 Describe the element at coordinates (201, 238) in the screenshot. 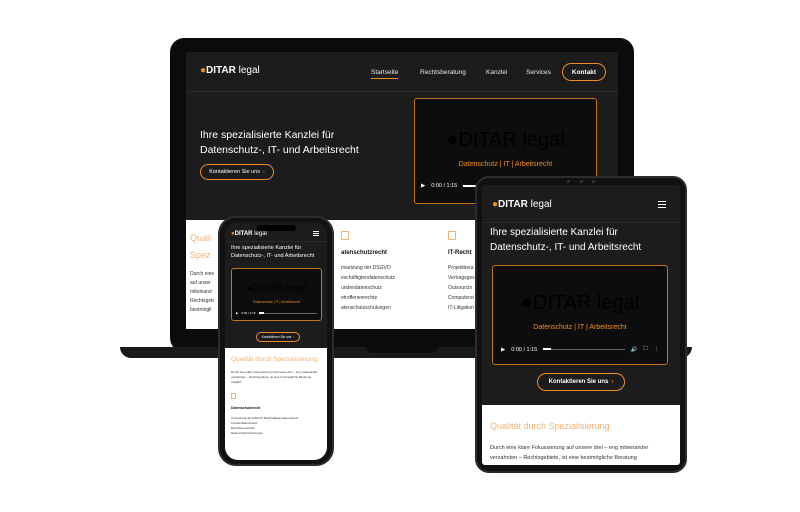

I see `section-heading-fragment-1: Quali` at that location.